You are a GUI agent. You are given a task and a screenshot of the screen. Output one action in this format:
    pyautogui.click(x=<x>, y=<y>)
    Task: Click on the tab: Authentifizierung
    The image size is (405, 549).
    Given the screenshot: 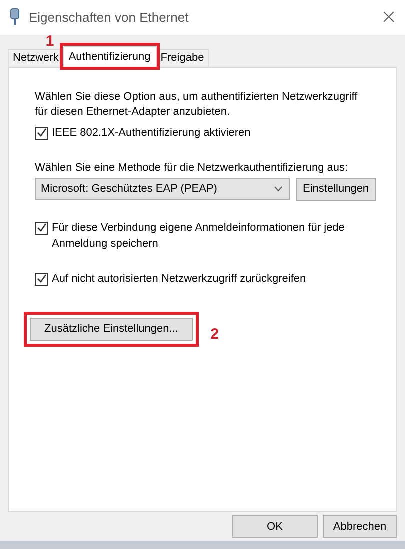 What is the action you would take?
    pyautogui.click(x=109, y=56)
    